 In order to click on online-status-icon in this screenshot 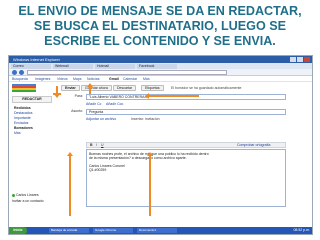, I will do `click(13, 195)`.